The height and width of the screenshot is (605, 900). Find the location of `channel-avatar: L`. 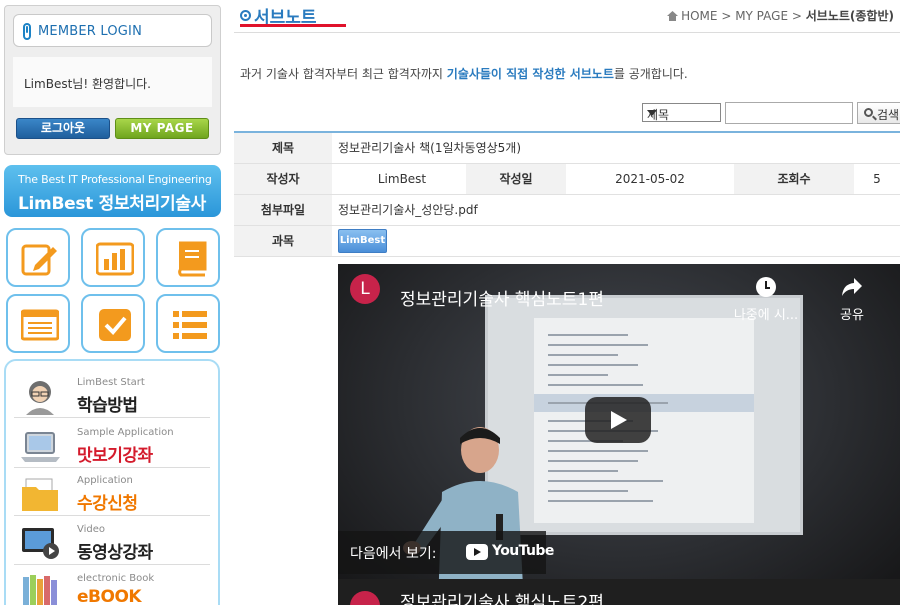

channel-avatar: L is located at coordinates (365, 289).